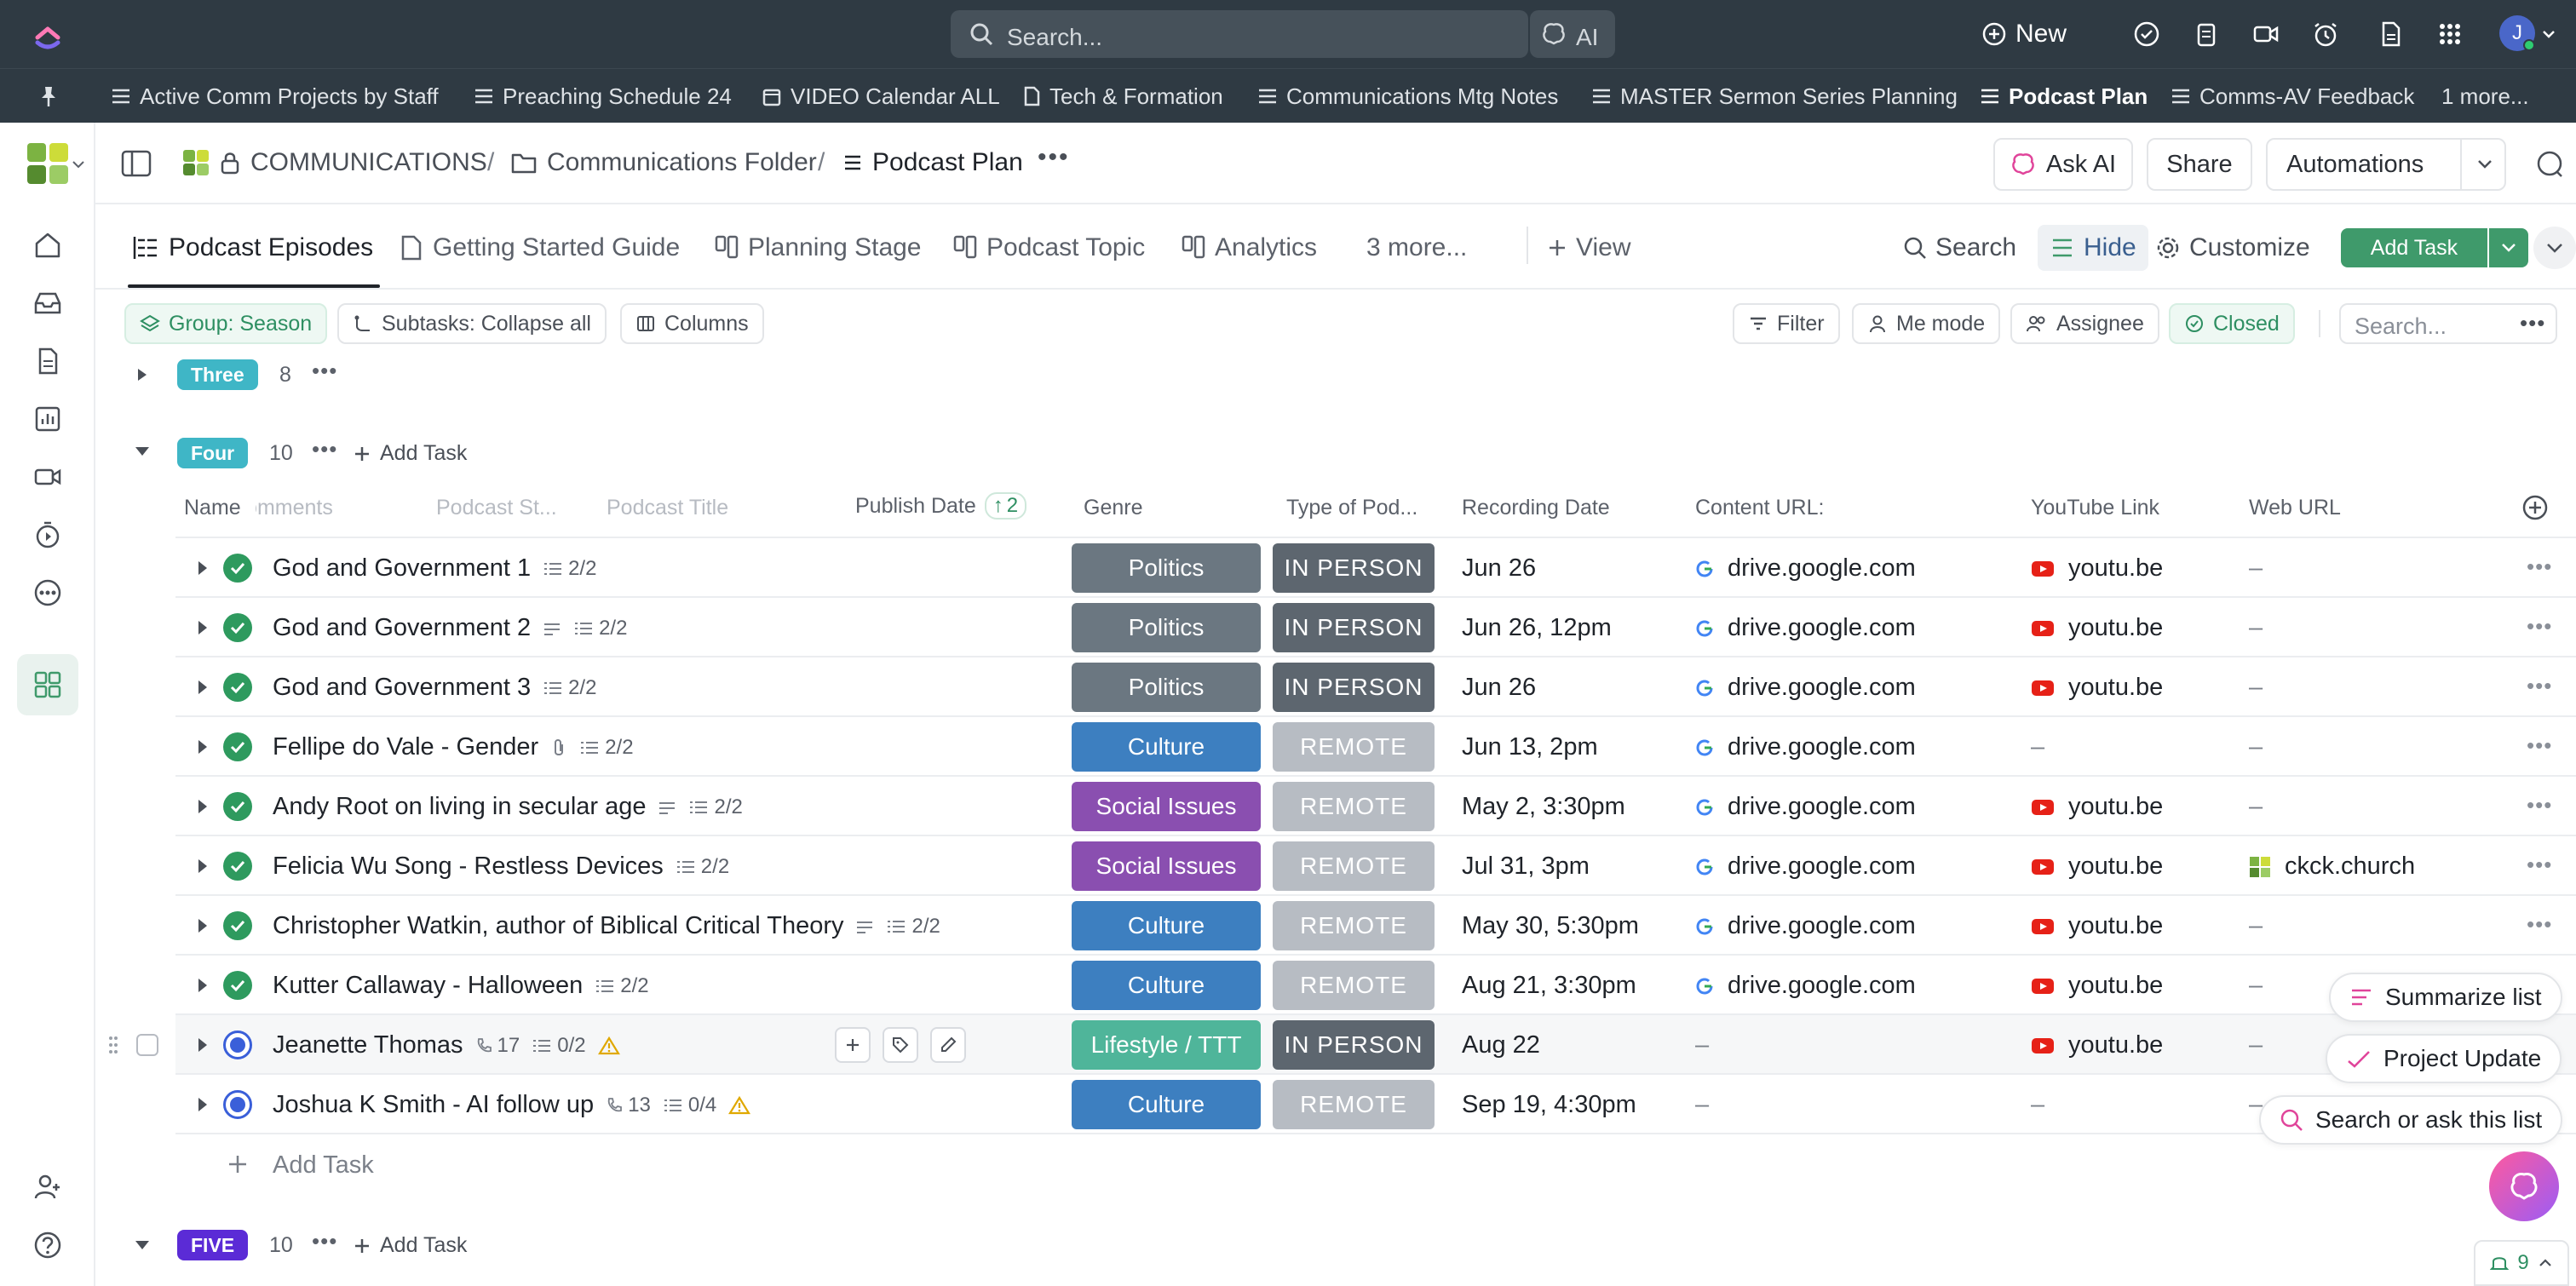 This screenshot has height=1286, width=2576. What do you see at coordinates (78, 164) in the screenshot?
I see `chevron-down-icon` at bounding box center [78, 164].